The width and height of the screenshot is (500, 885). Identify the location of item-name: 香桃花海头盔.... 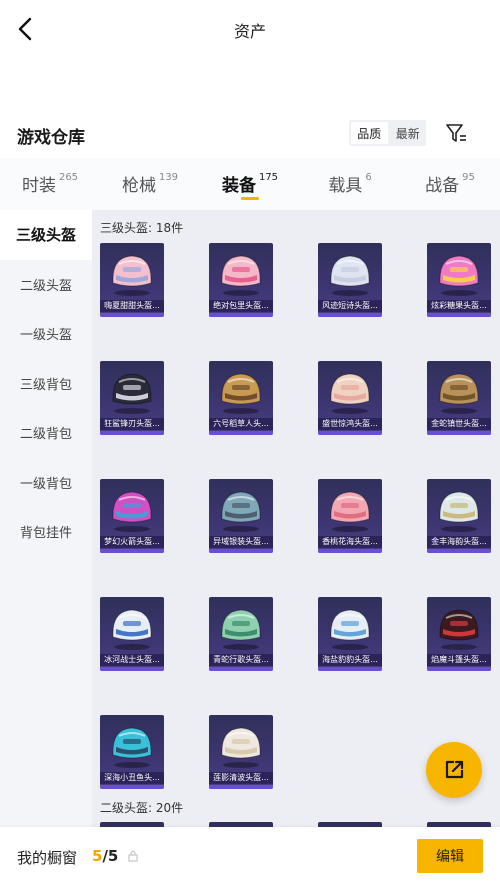
(350, 542).